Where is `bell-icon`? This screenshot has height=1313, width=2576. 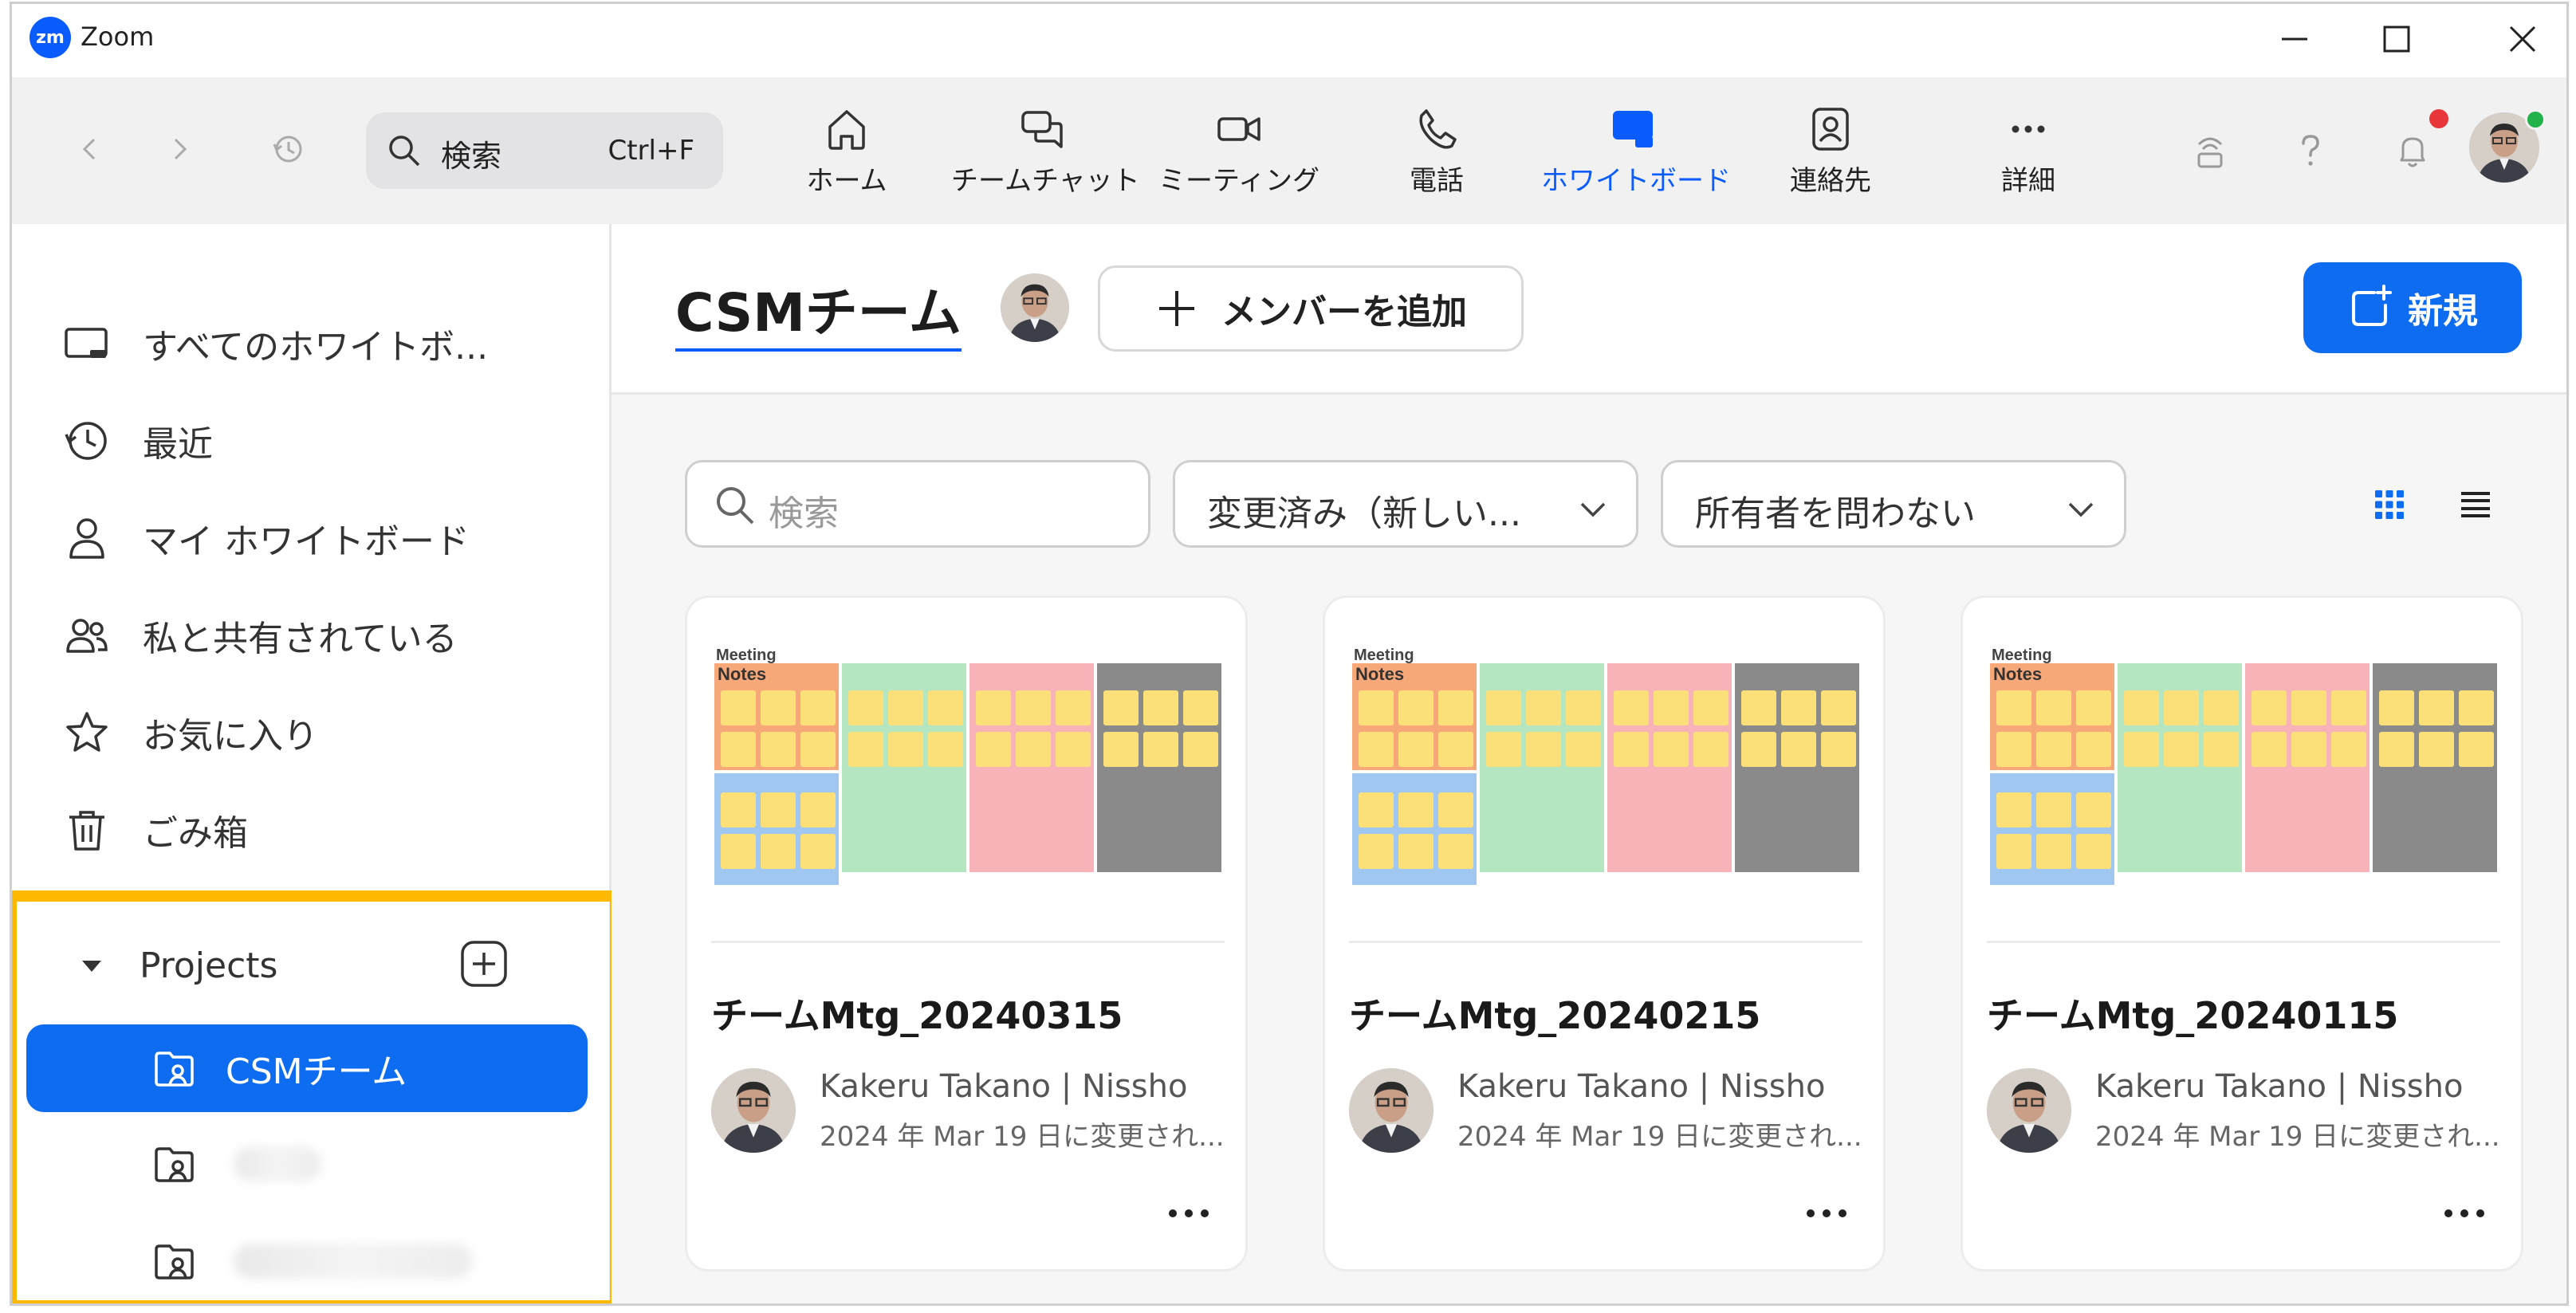
bell-icon is located at coordinates (2412, 152).